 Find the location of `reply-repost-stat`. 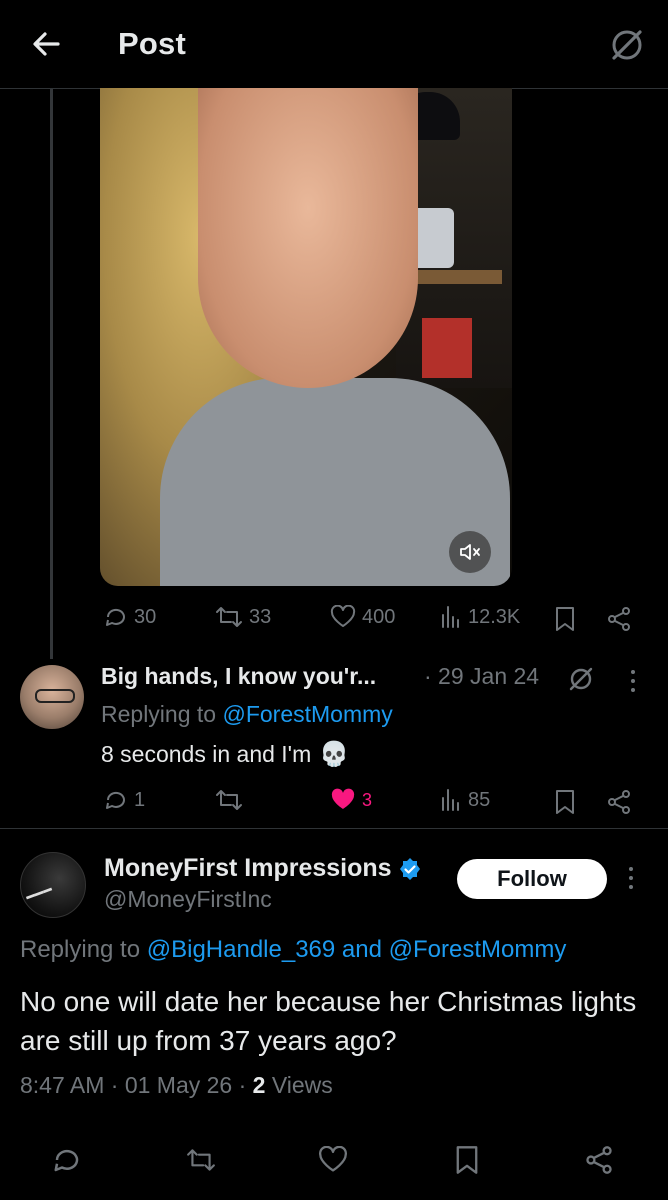

reply-repost-stat is located at coordinates (232, 800).